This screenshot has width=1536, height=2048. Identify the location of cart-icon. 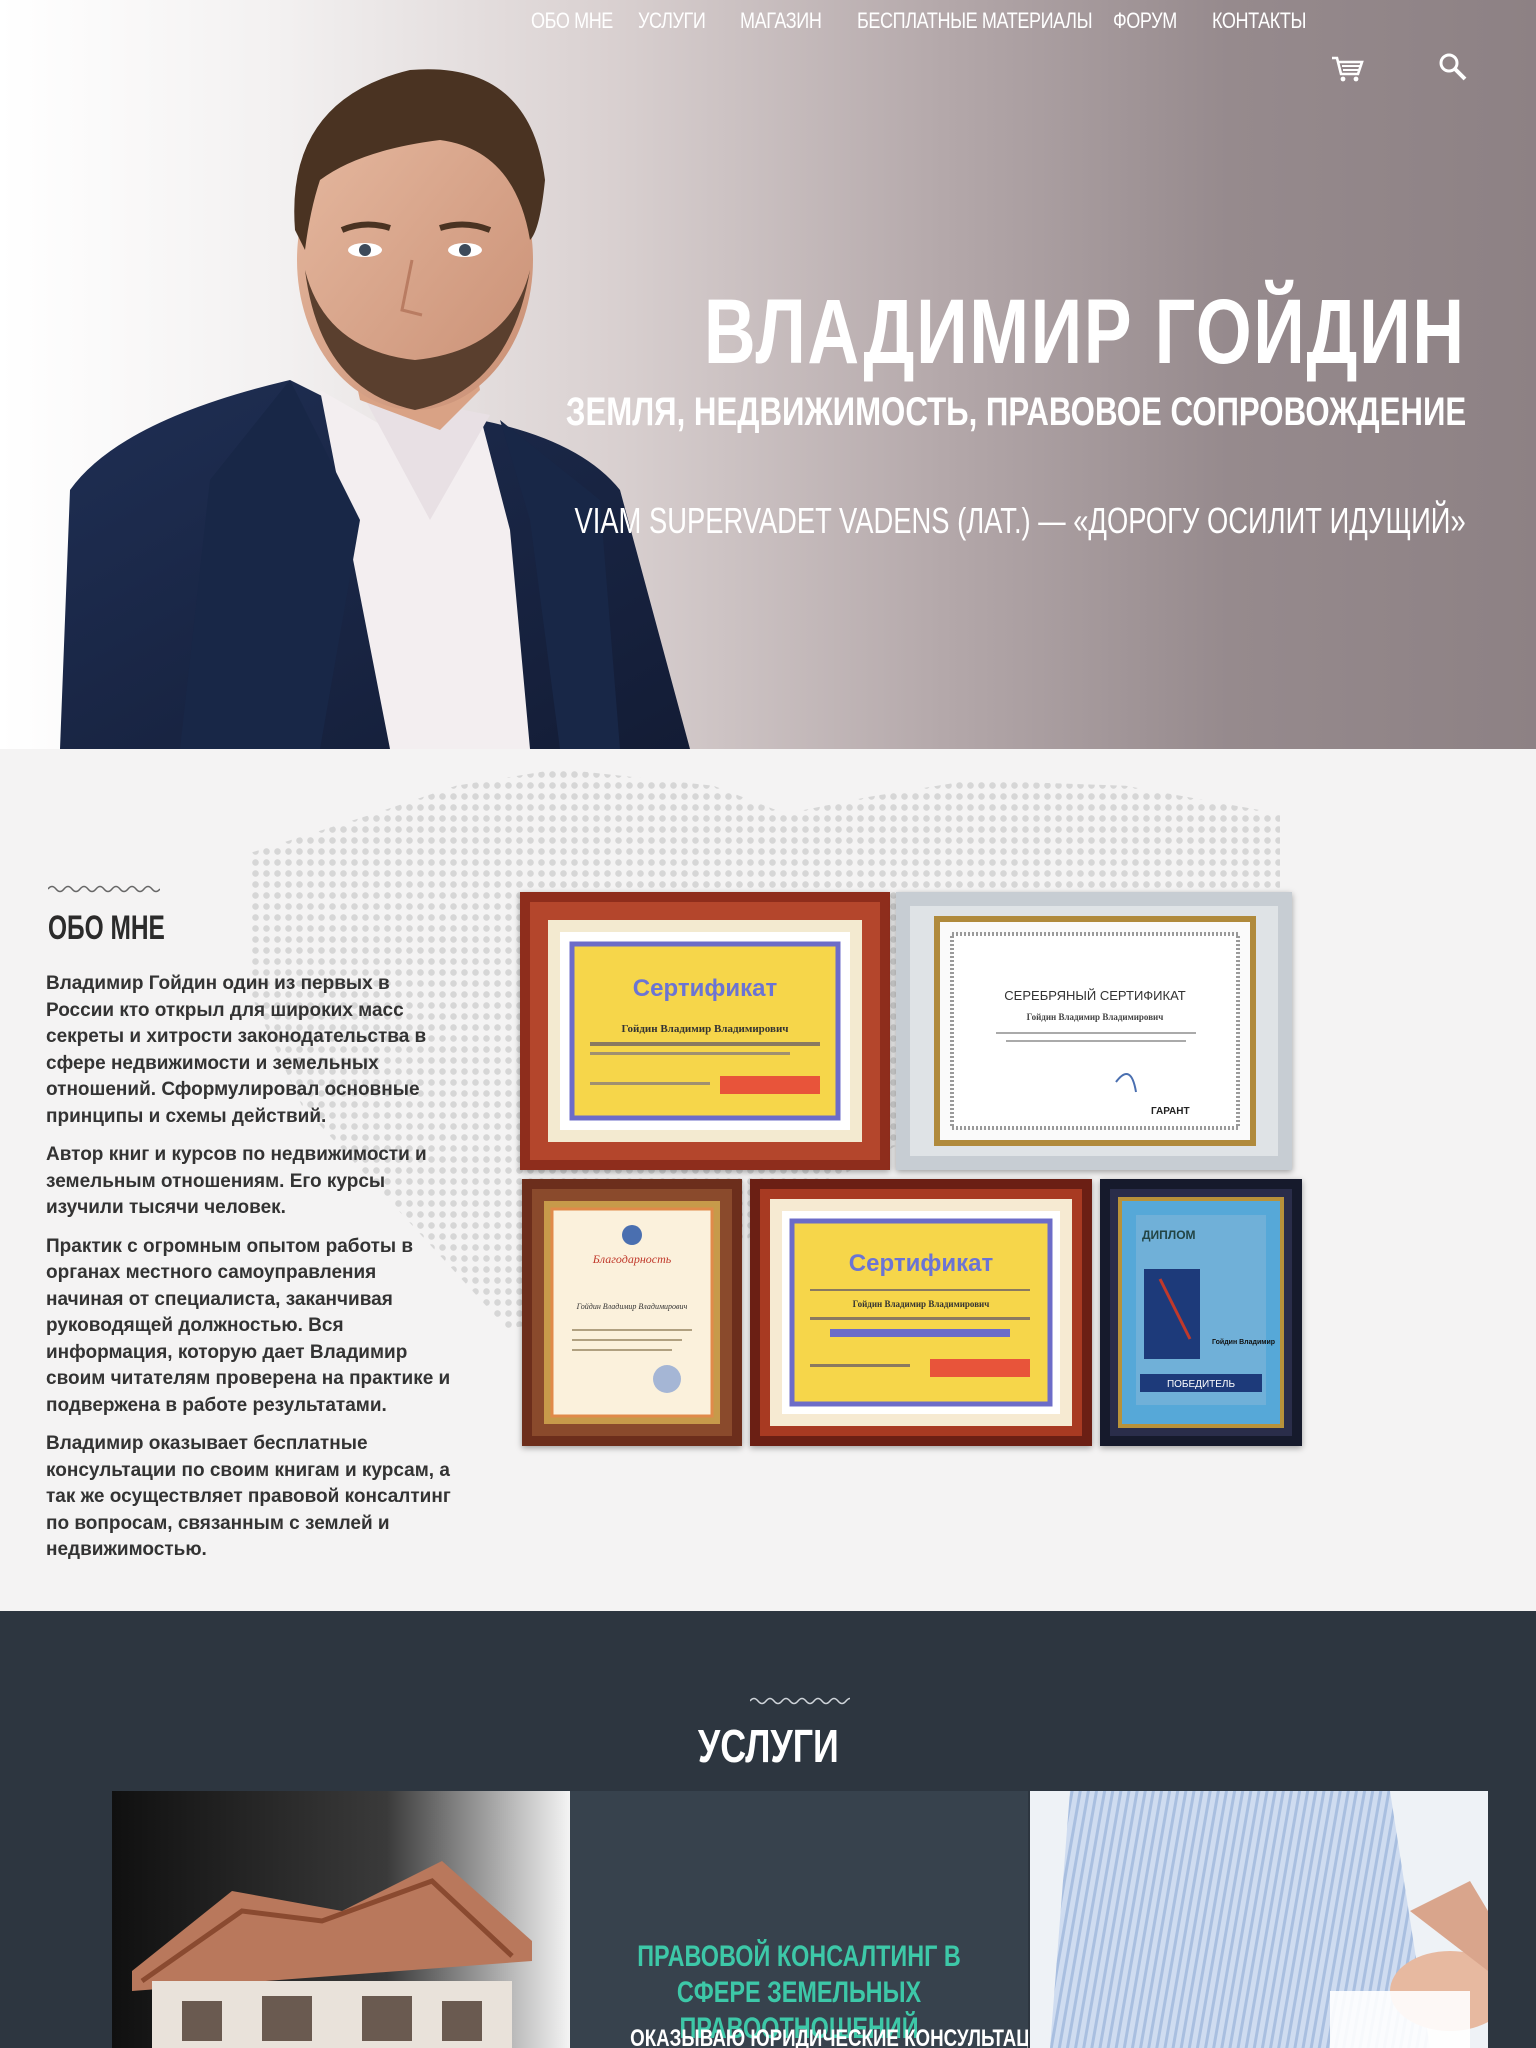
(1347, 69).